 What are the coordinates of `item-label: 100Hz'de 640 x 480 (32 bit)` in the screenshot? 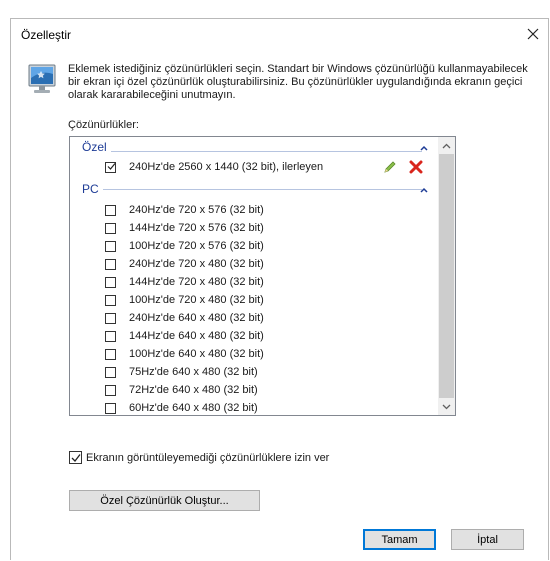 It's located at (196, 354).